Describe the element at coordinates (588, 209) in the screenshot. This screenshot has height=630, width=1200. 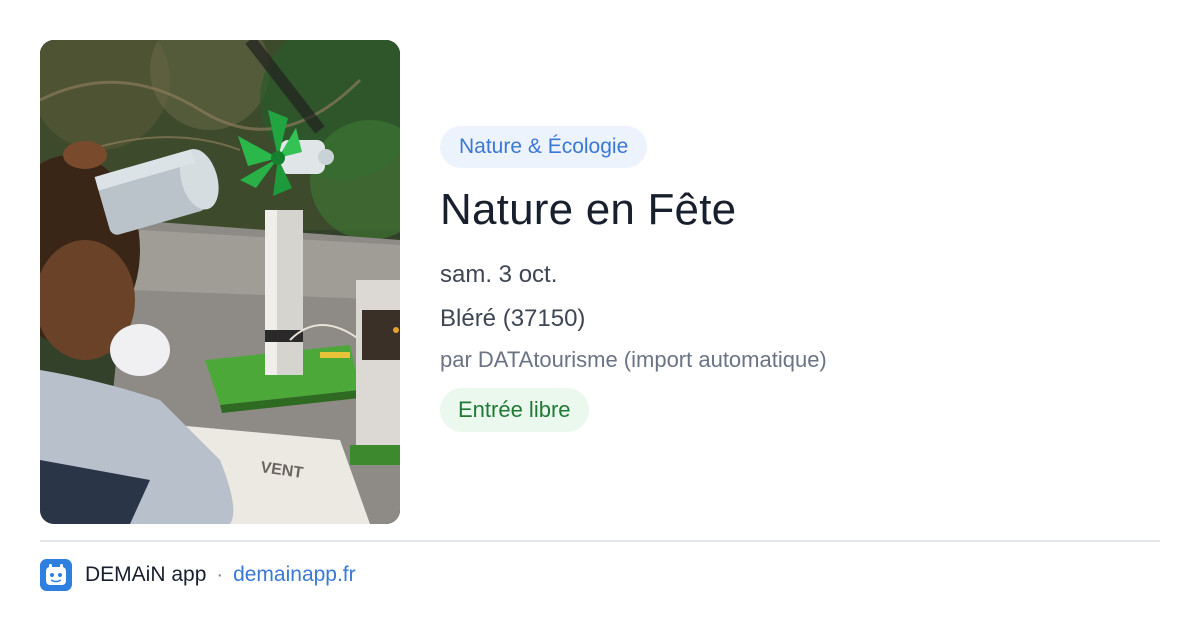
I see `event-title: Nature en Fête` at that location.